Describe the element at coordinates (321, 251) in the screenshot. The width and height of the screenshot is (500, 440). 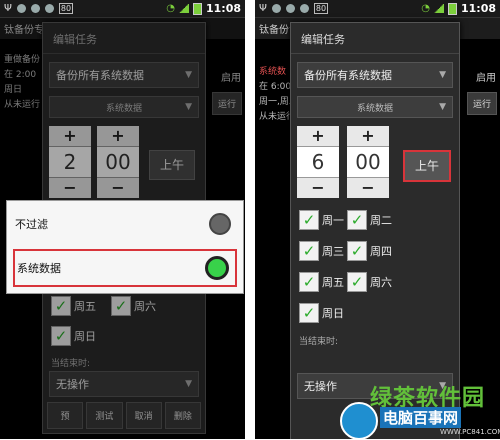
I see `checkbox-wednesday: ✓ 周三` at that location.